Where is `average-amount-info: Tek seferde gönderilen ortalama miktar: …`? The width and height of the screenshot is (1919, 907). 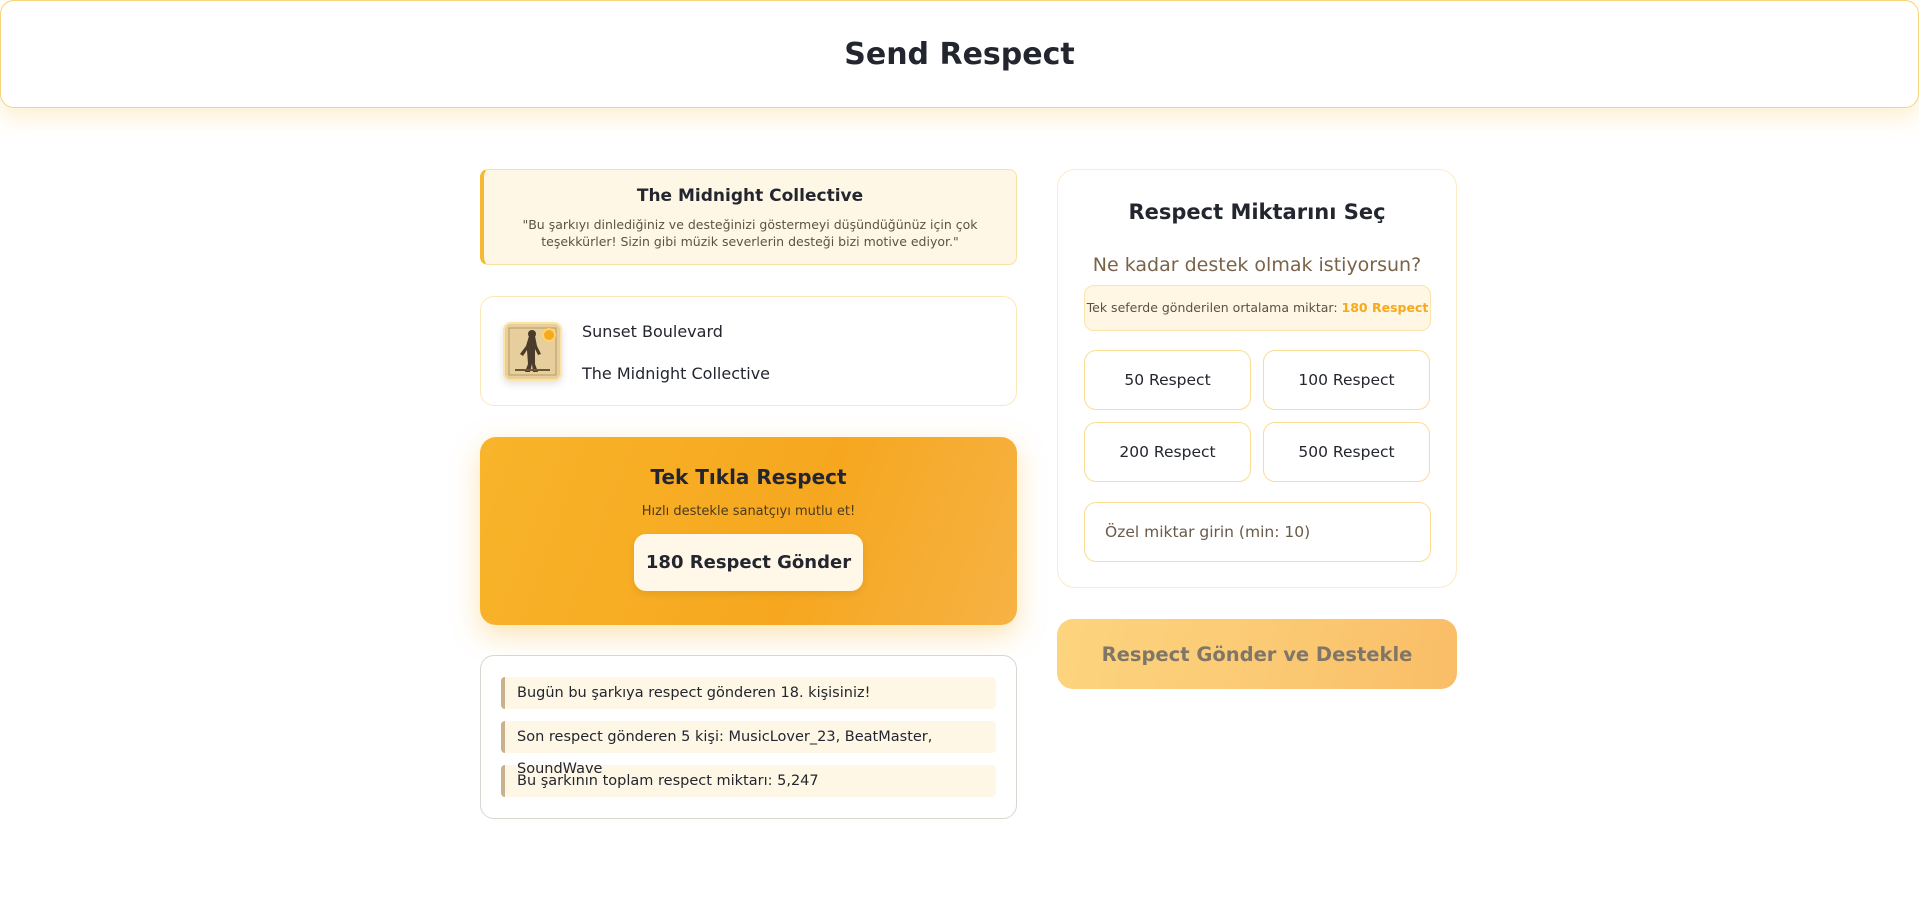
average-amount-info: Tek seferde gönderilen ortalama miktar: … is located at coordinates (1257, 308).